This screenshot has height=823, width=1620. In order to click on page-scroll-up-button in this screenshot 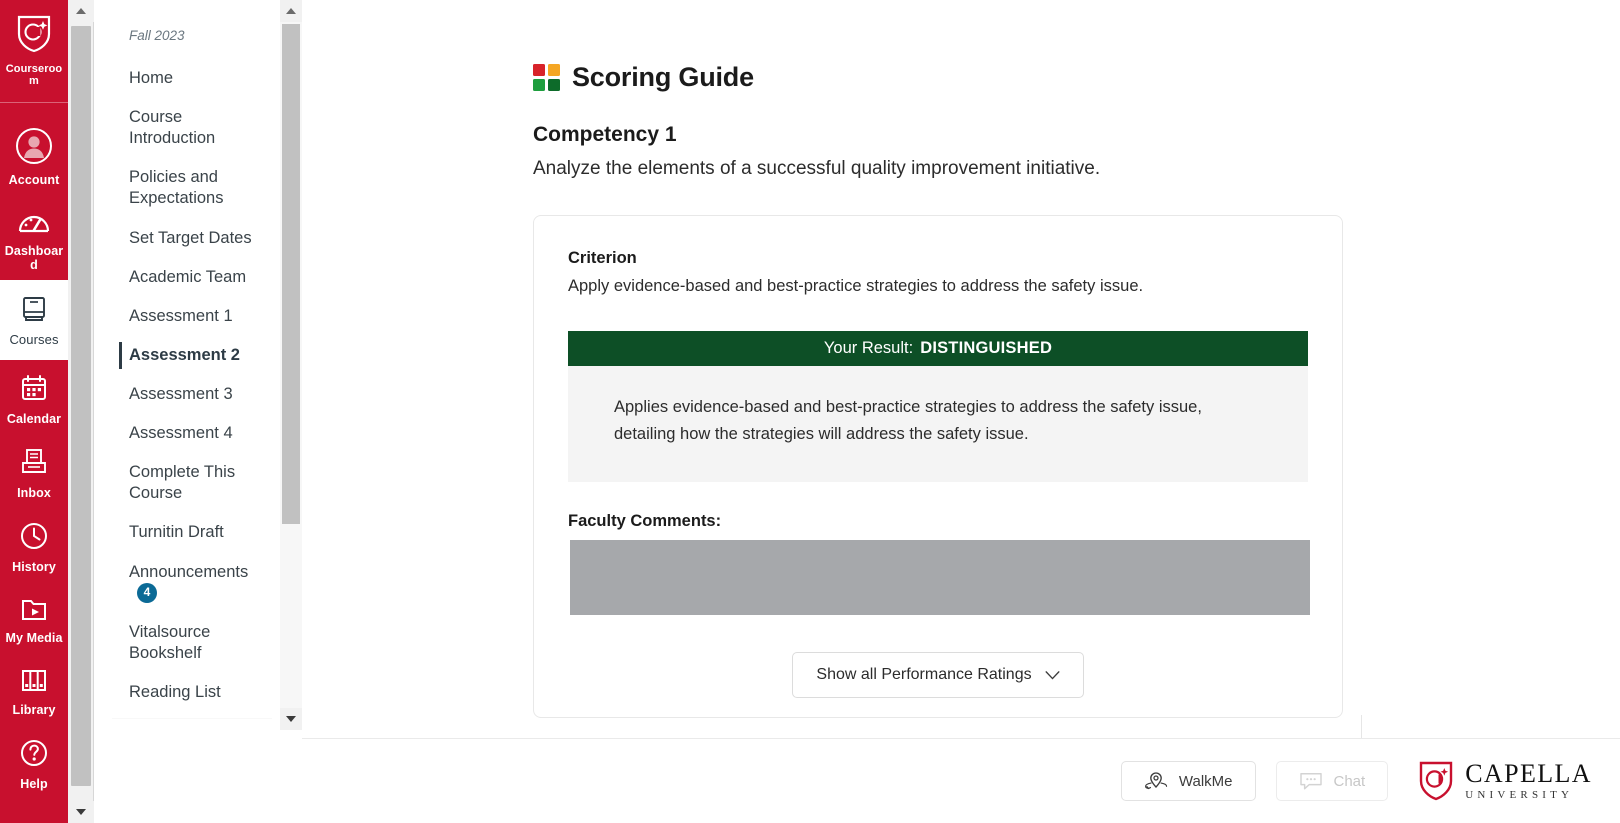, I will do `click(81, 11)`.